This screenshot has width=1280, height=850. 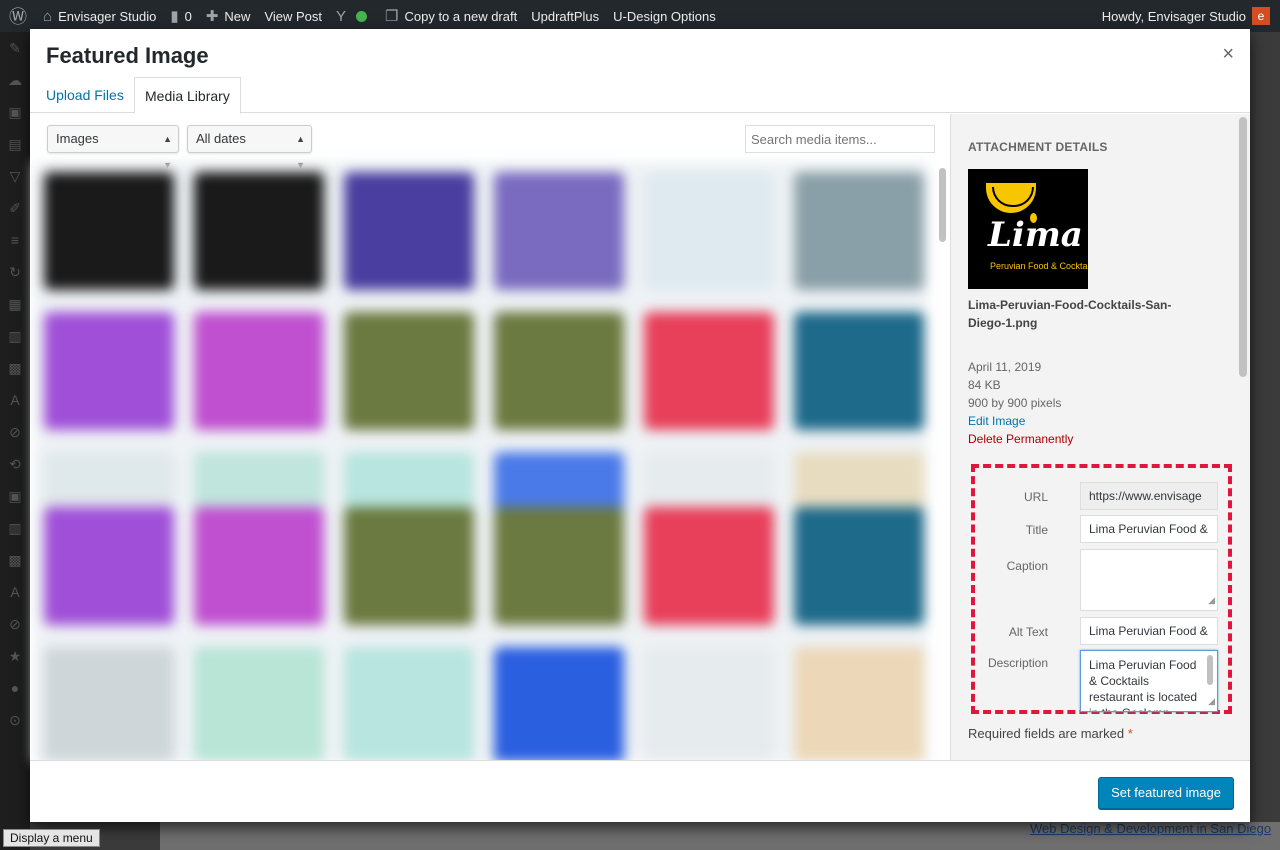 I want to click on modal-footer: Set featured image, so click(x=640, y=791).